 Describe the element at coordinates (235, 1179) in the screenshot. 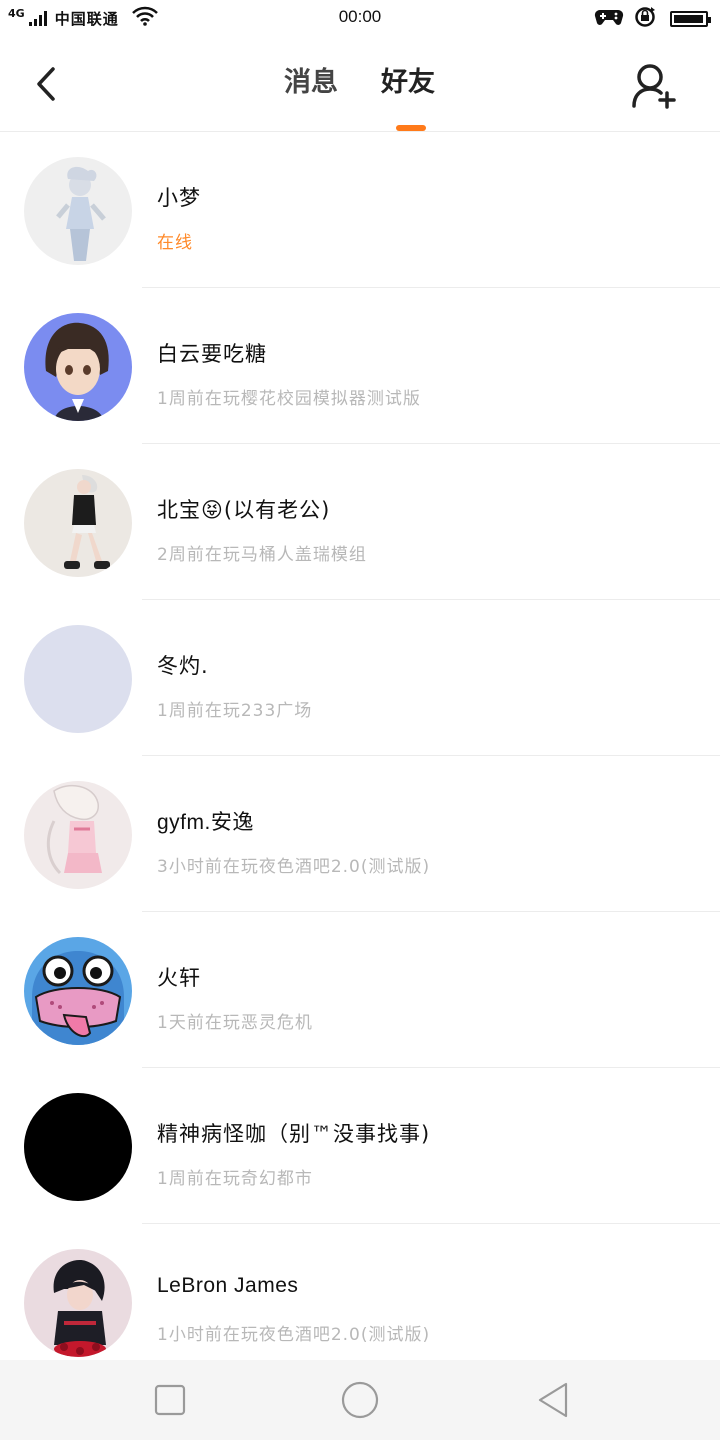

I see `friend-status: 1周前在玩奇幻都市` at that location.